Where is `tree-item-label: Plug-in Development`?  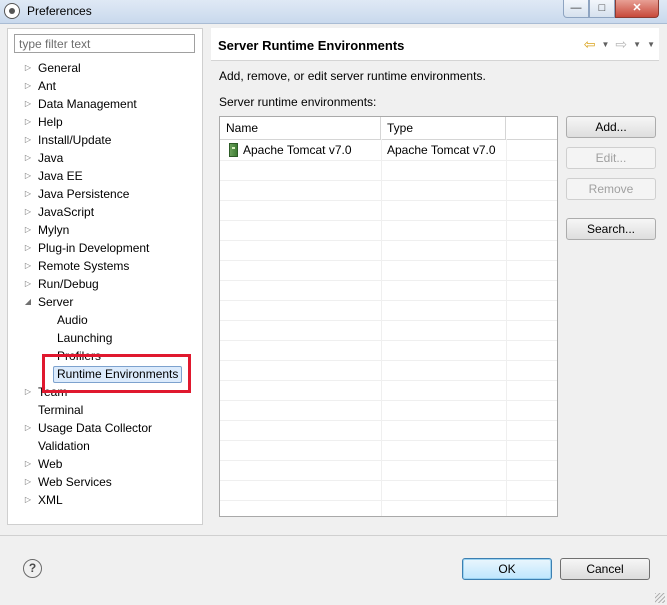
tree-item-label: Plug-in Development is located at coordinates (94, 248).